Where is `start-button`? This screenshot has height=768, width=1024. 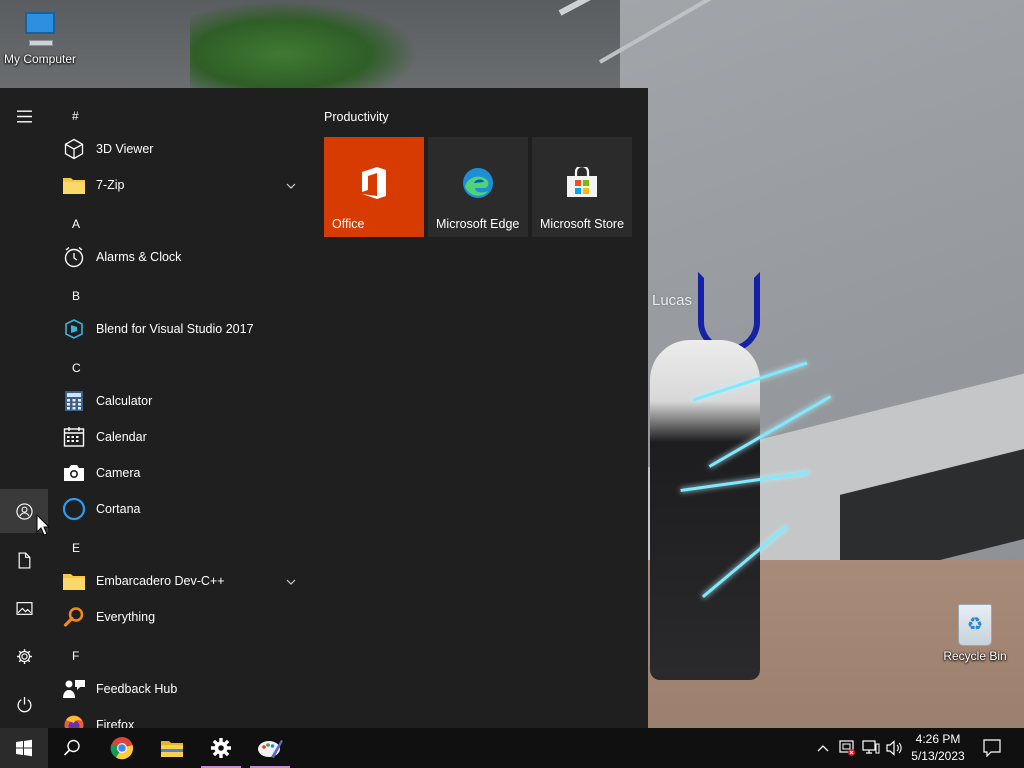 start-button is located at coordinates (24, 748).